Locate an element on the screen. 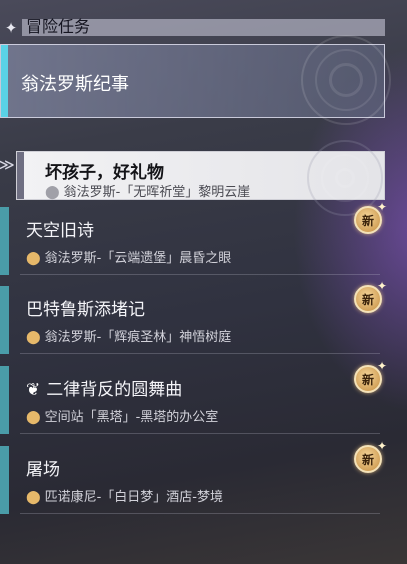 The image size is (407, 564). quest-location: ⬤ 空间站「黑塔」-黑塔的办公室 is located at coordinates (122, 417).